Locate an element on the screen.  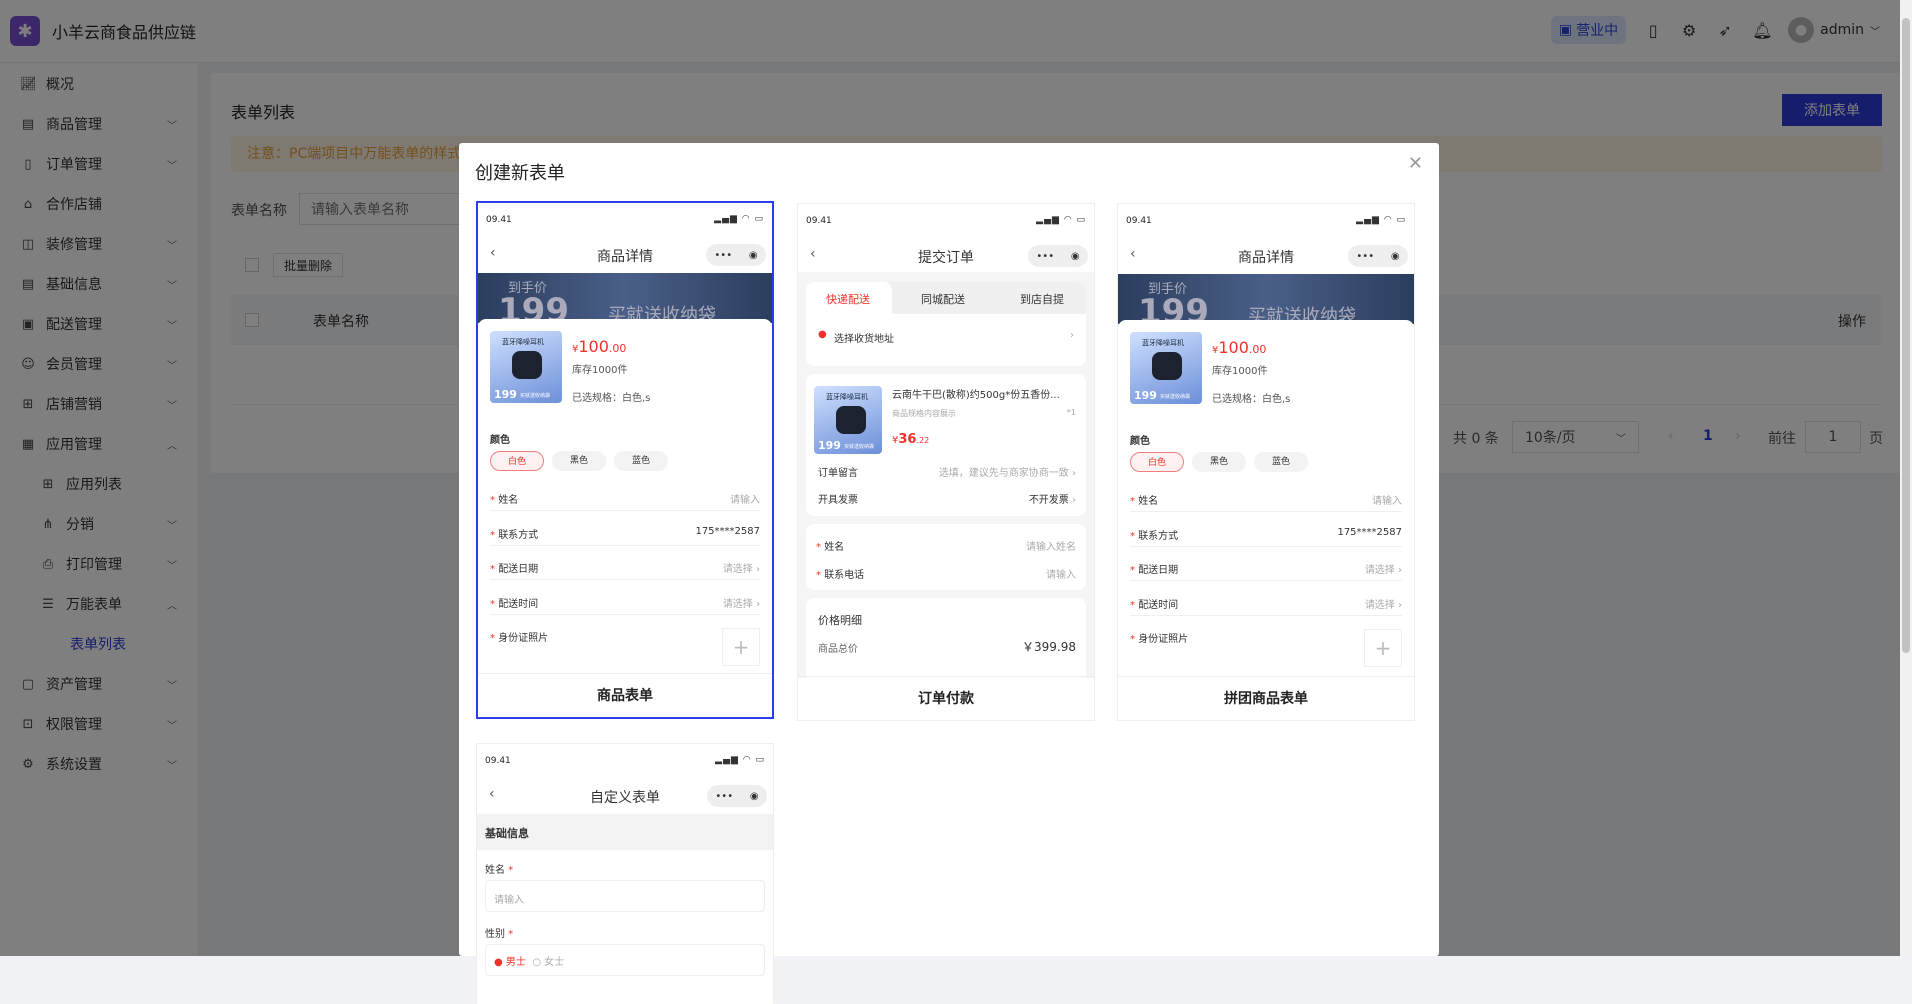
price-detail-title: 价格明细 is located at coordinates (840, 620).